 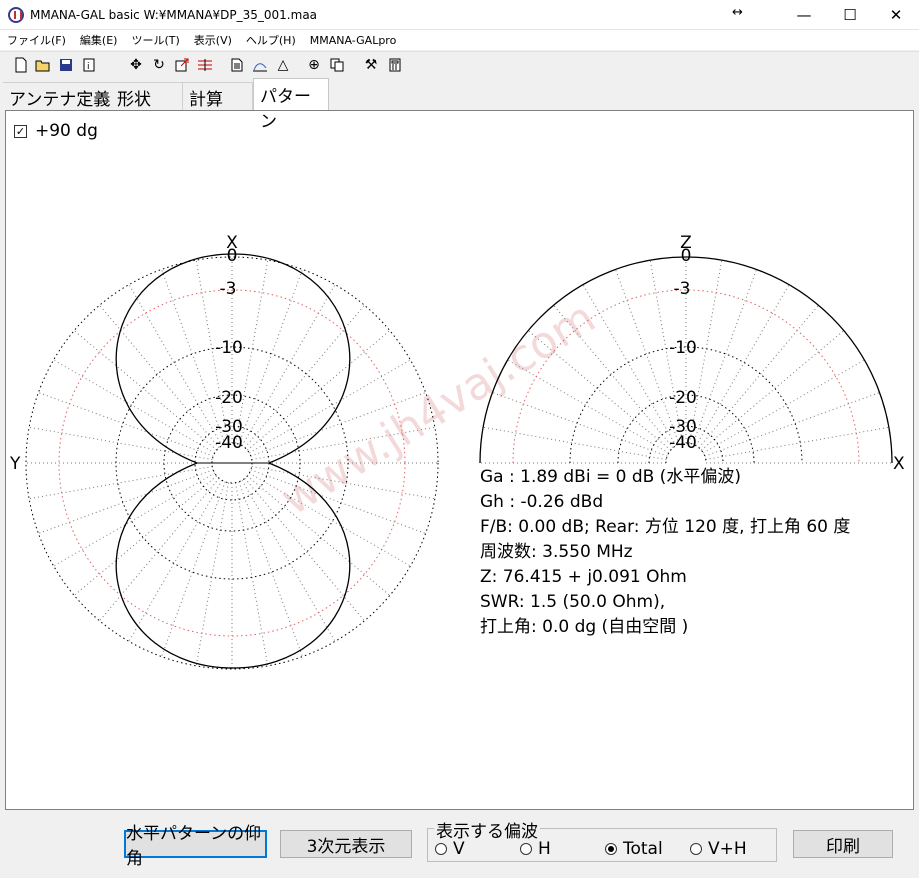 I want to click on menu-tools: ツール(T), so click(x=155, y=40).